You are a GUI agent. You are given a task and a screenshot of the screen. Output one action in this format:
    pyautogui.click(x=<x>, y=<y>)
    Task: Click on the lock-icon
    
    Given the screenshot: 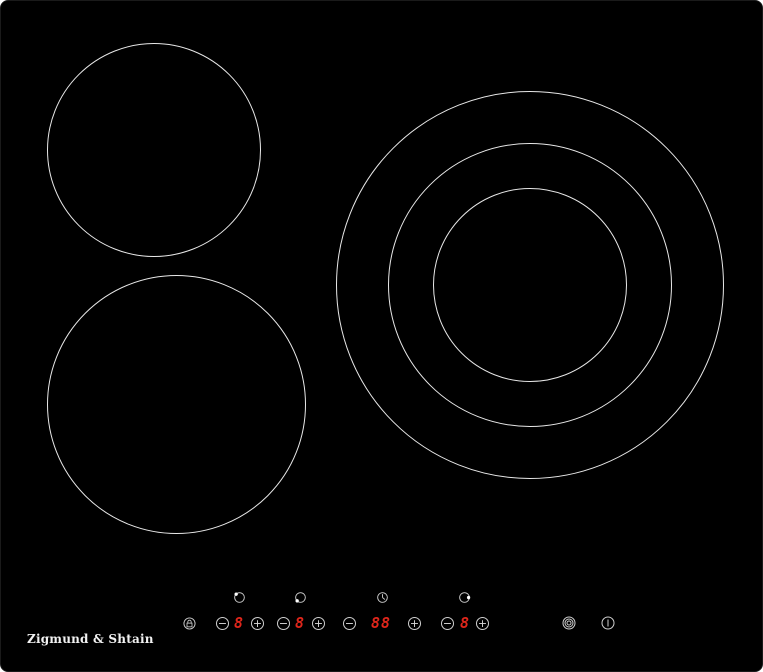 What is the action you would take?
    pyautogui.click(x=189, y=623)
    